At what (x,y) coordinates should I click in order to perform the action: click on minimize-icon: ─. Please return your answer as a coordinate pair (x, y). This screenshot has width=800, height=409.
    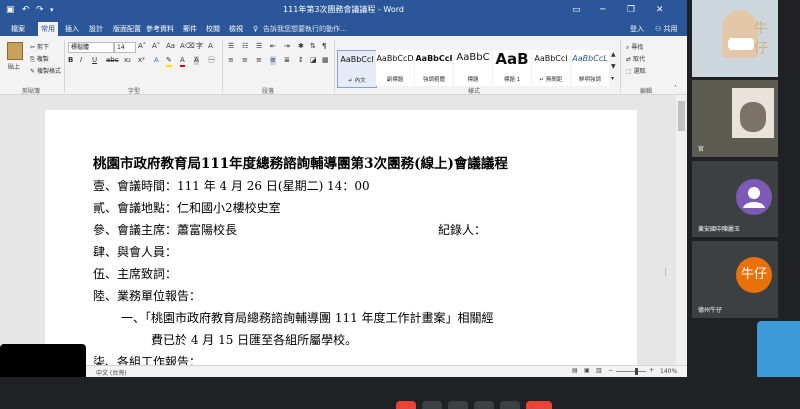
    Looking at the image, I should click on (602, 10).